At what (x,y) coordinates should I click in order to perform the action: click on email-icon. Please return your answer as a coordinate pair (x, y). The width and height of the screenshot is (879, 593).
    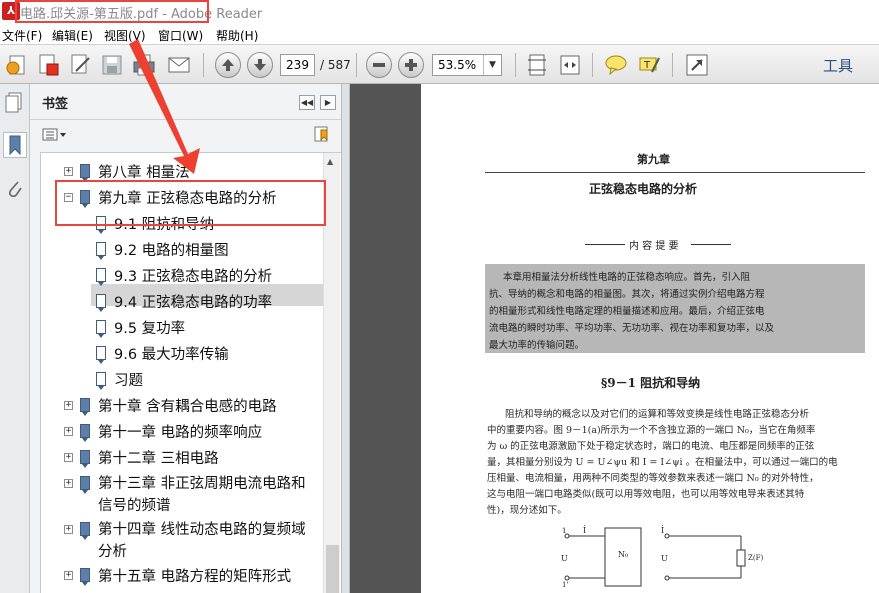
    Looking at the image, I should click on (179, 65).